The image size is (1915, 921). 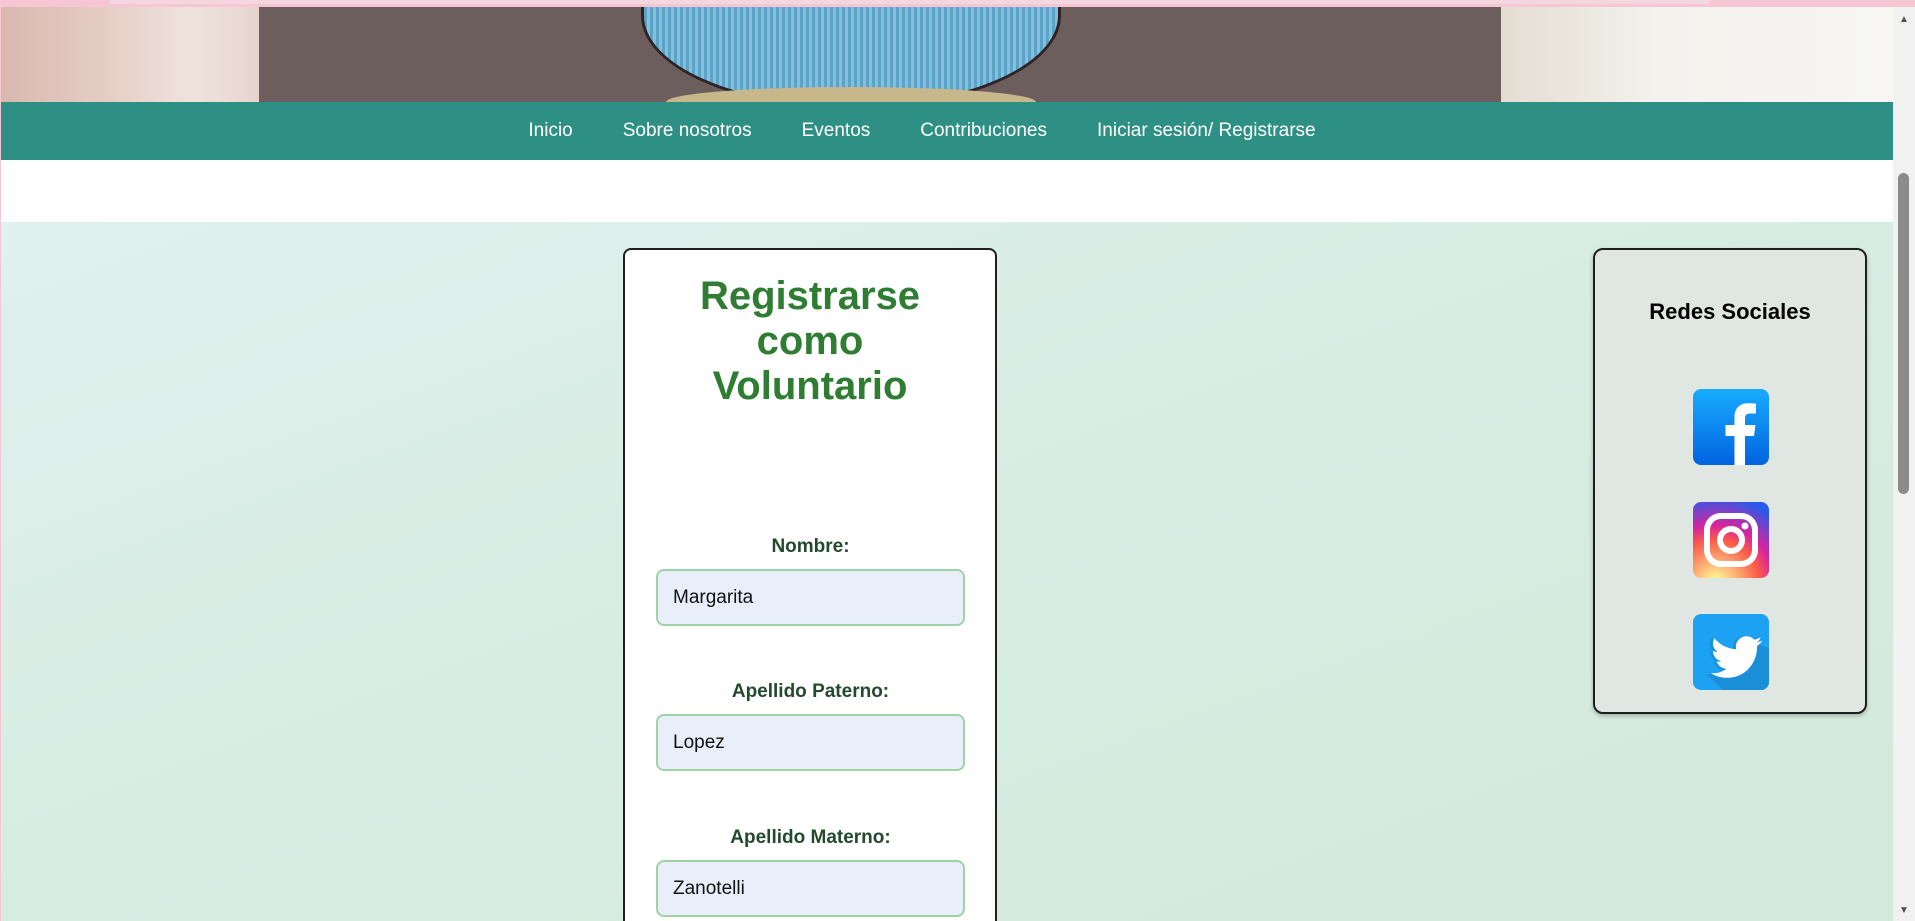 What do you see at coordinates (810, 546) in the screenshot?
I see `label-nombre: Nombre:` at bounding box center [810, 546].